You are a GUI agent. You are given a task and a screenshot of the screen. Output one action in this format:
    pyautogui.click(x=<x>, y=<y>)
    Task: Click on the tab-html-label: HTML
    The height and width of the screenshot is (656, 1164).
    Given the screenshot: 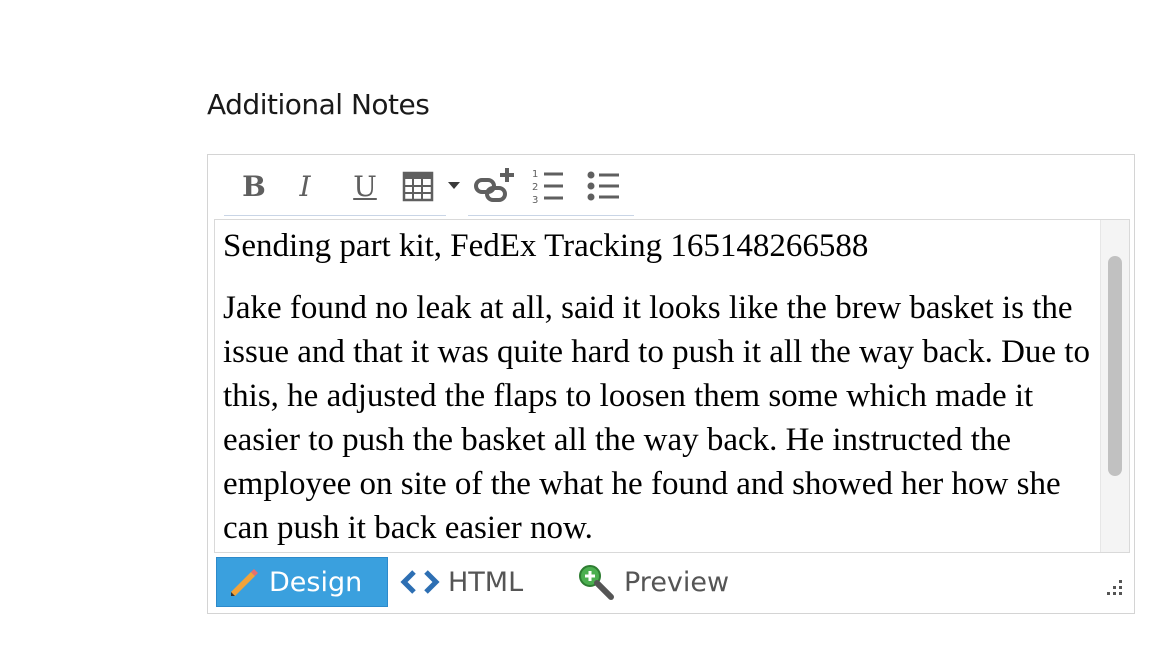 What is the action you would take?
    pyautogui.click(x=486, y=582)
    